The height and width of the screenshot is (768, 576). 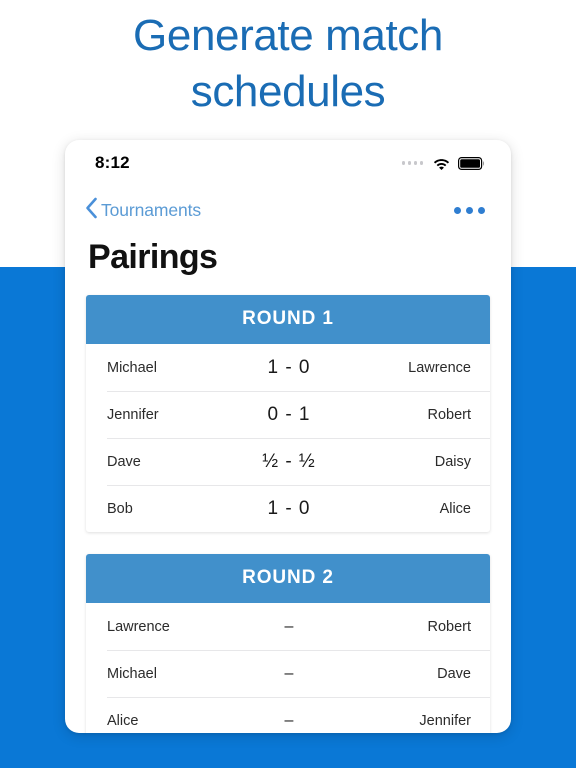 What do you see at coordinates (445, 720) in the screenshot?
I see `player-black: Jennifer` at bounding box center [445, 720].